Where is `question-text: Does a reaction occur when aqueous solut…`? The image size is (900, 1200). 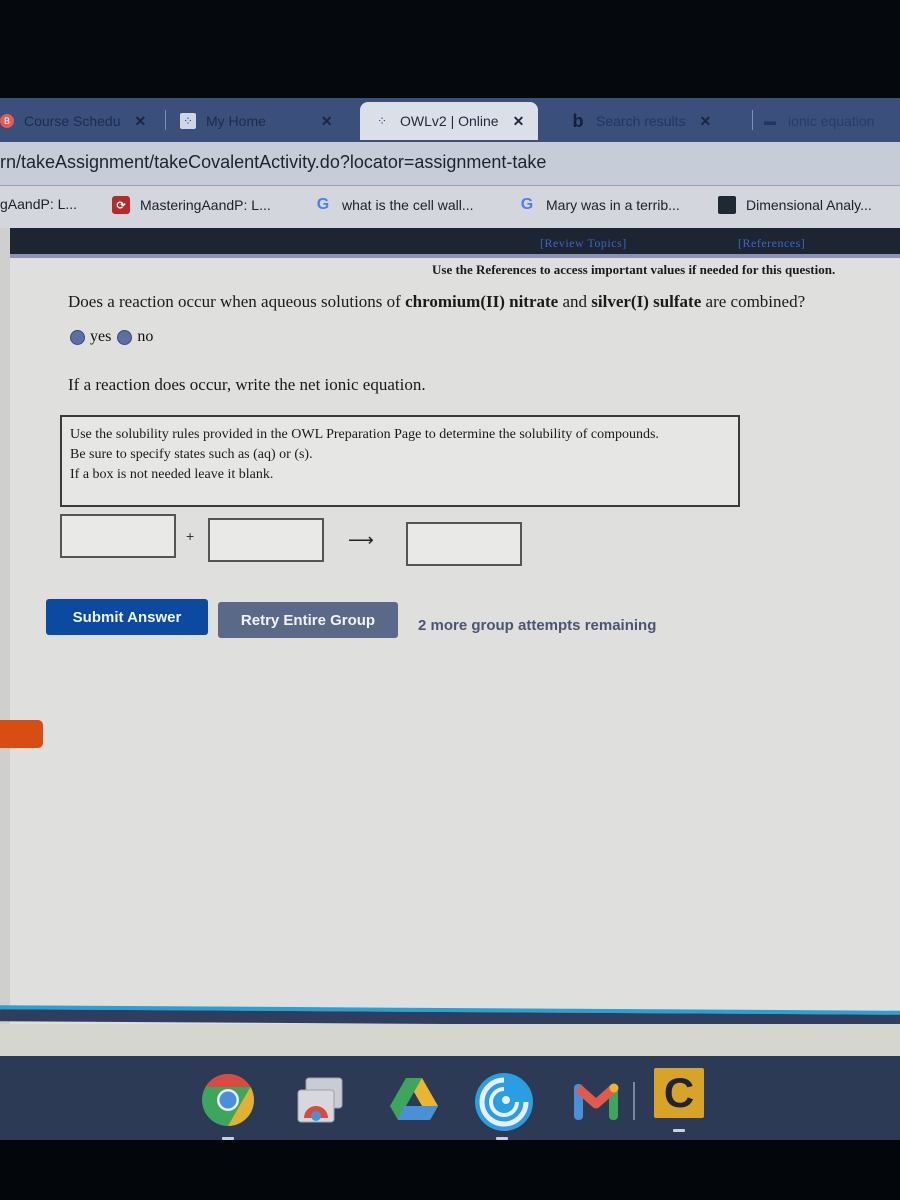 question-text: Does a reaction occur when aqueous solut… is located at coordinates (436, 302).